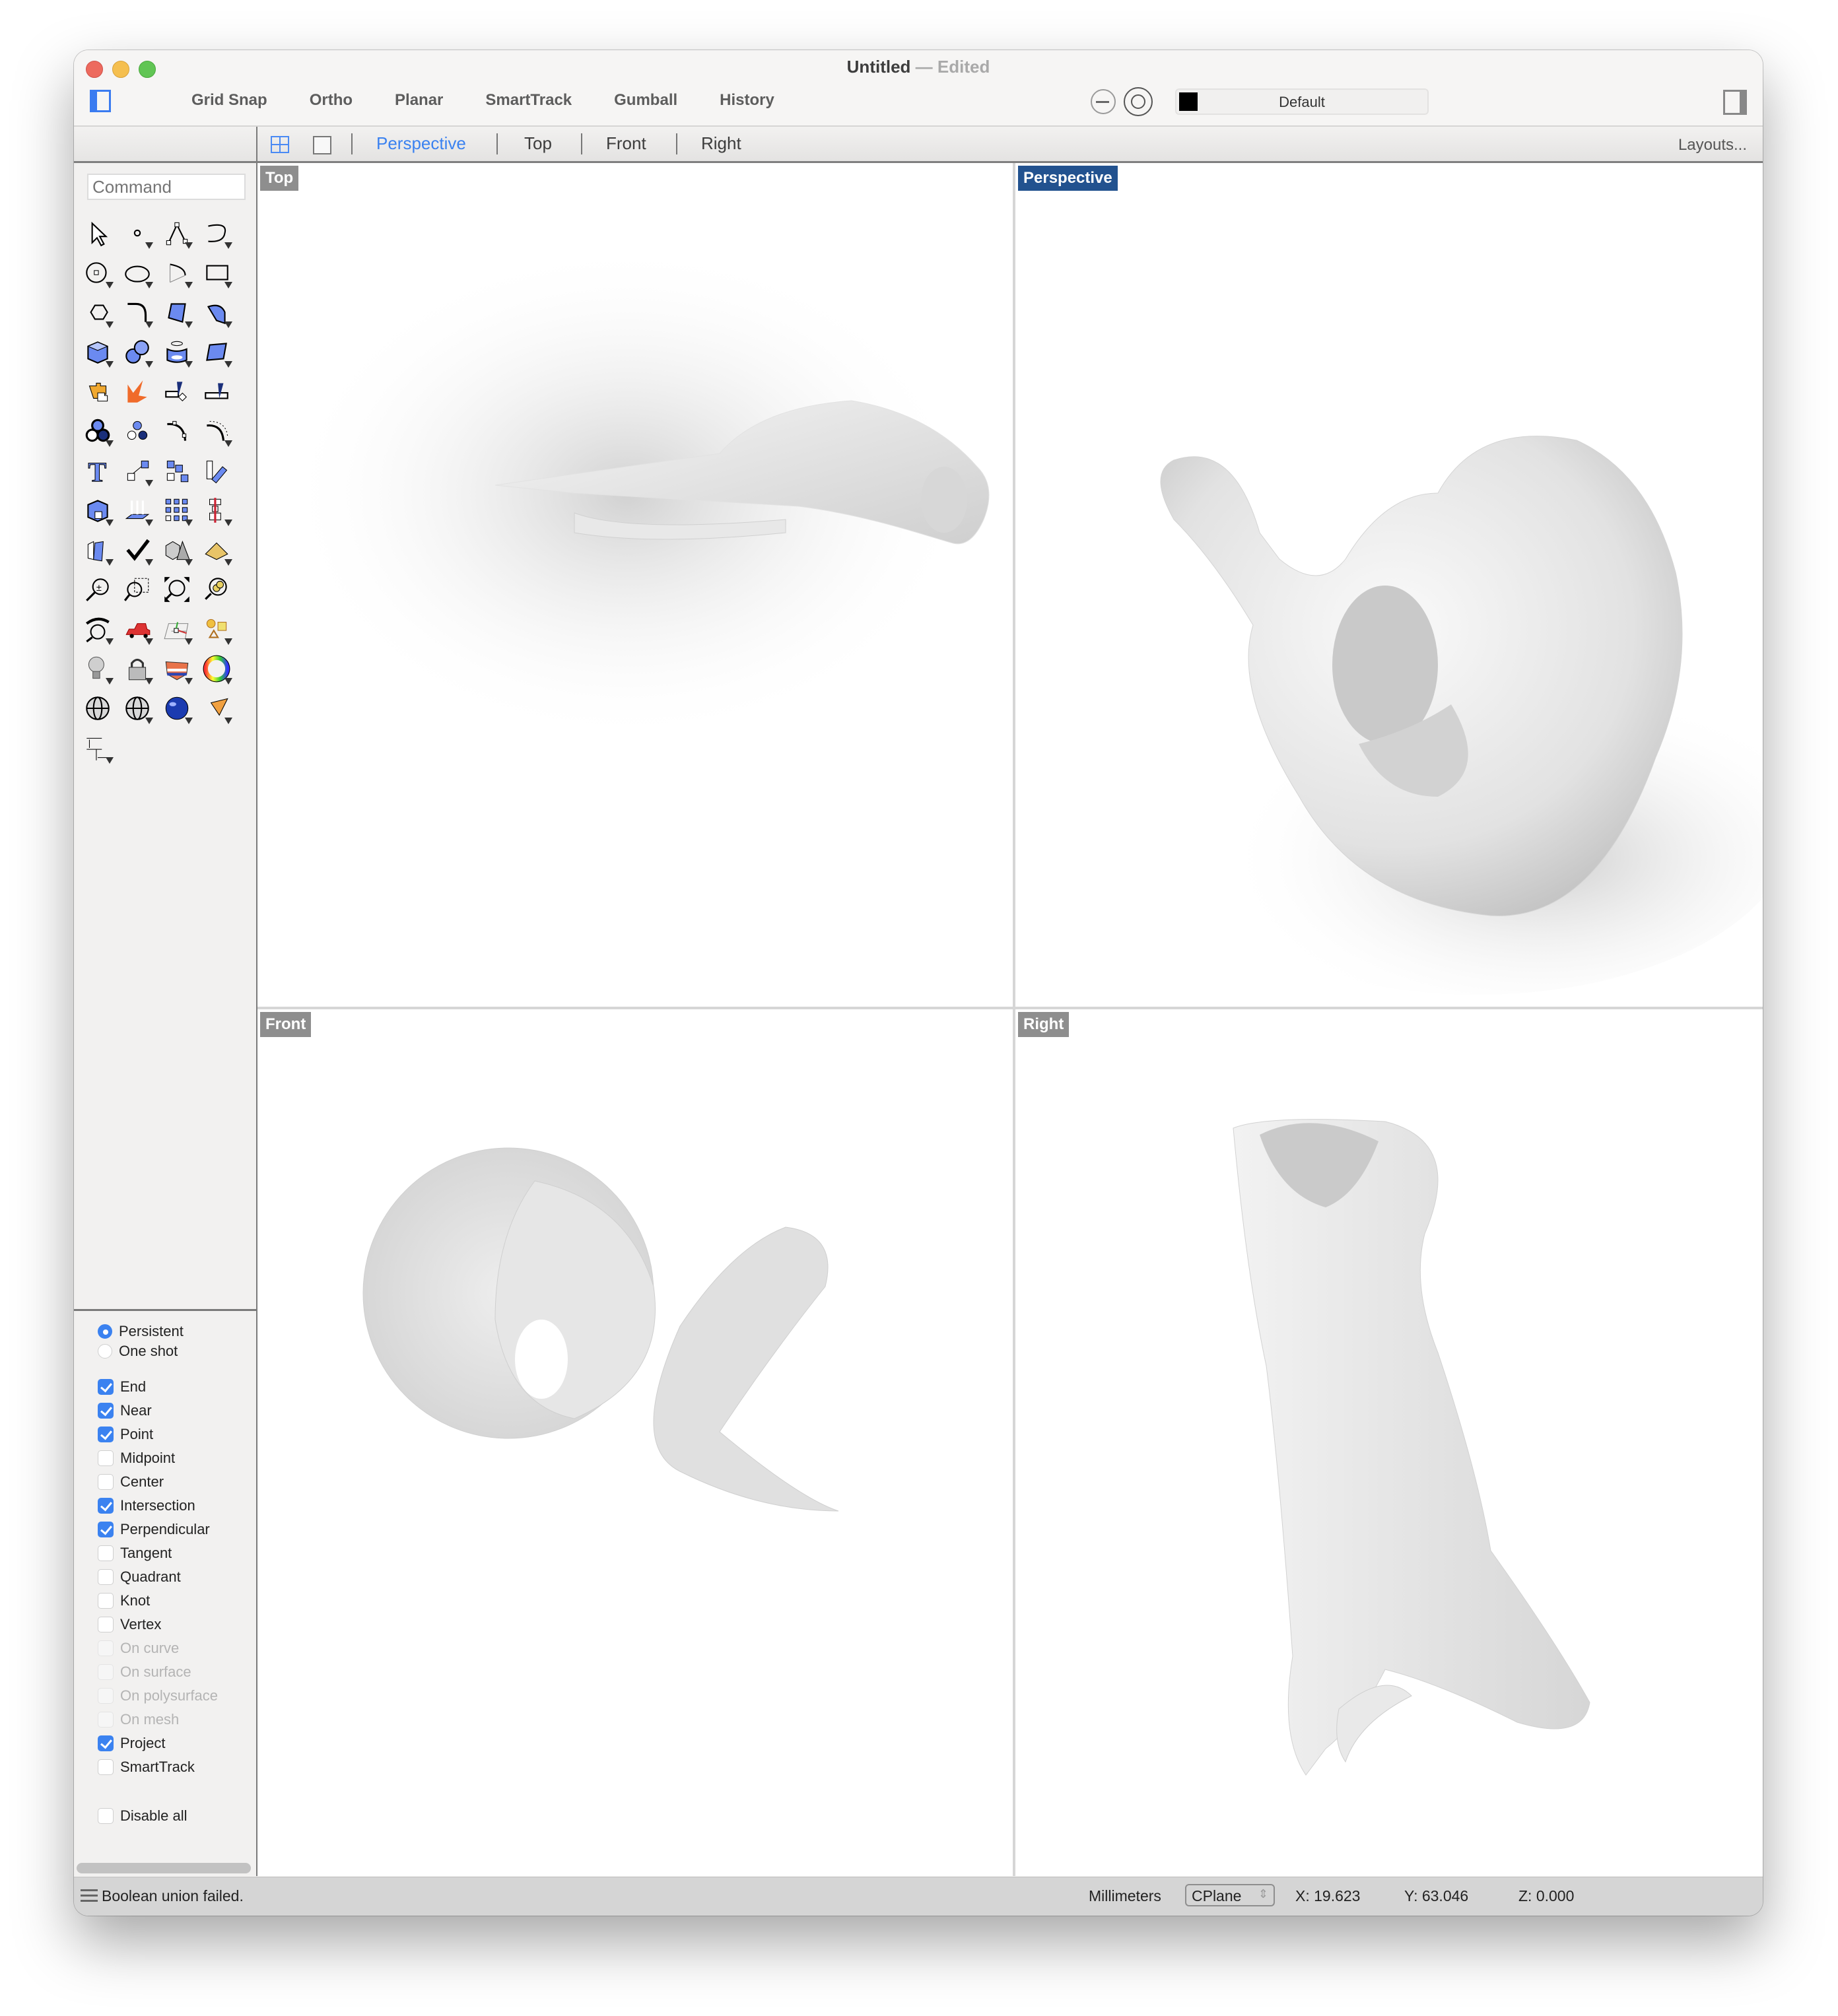 This screenshot has width=1838, height=2016. Describe the element at coordinates (138, 550) in the screenshot. I see `tool-check-button` at that location.